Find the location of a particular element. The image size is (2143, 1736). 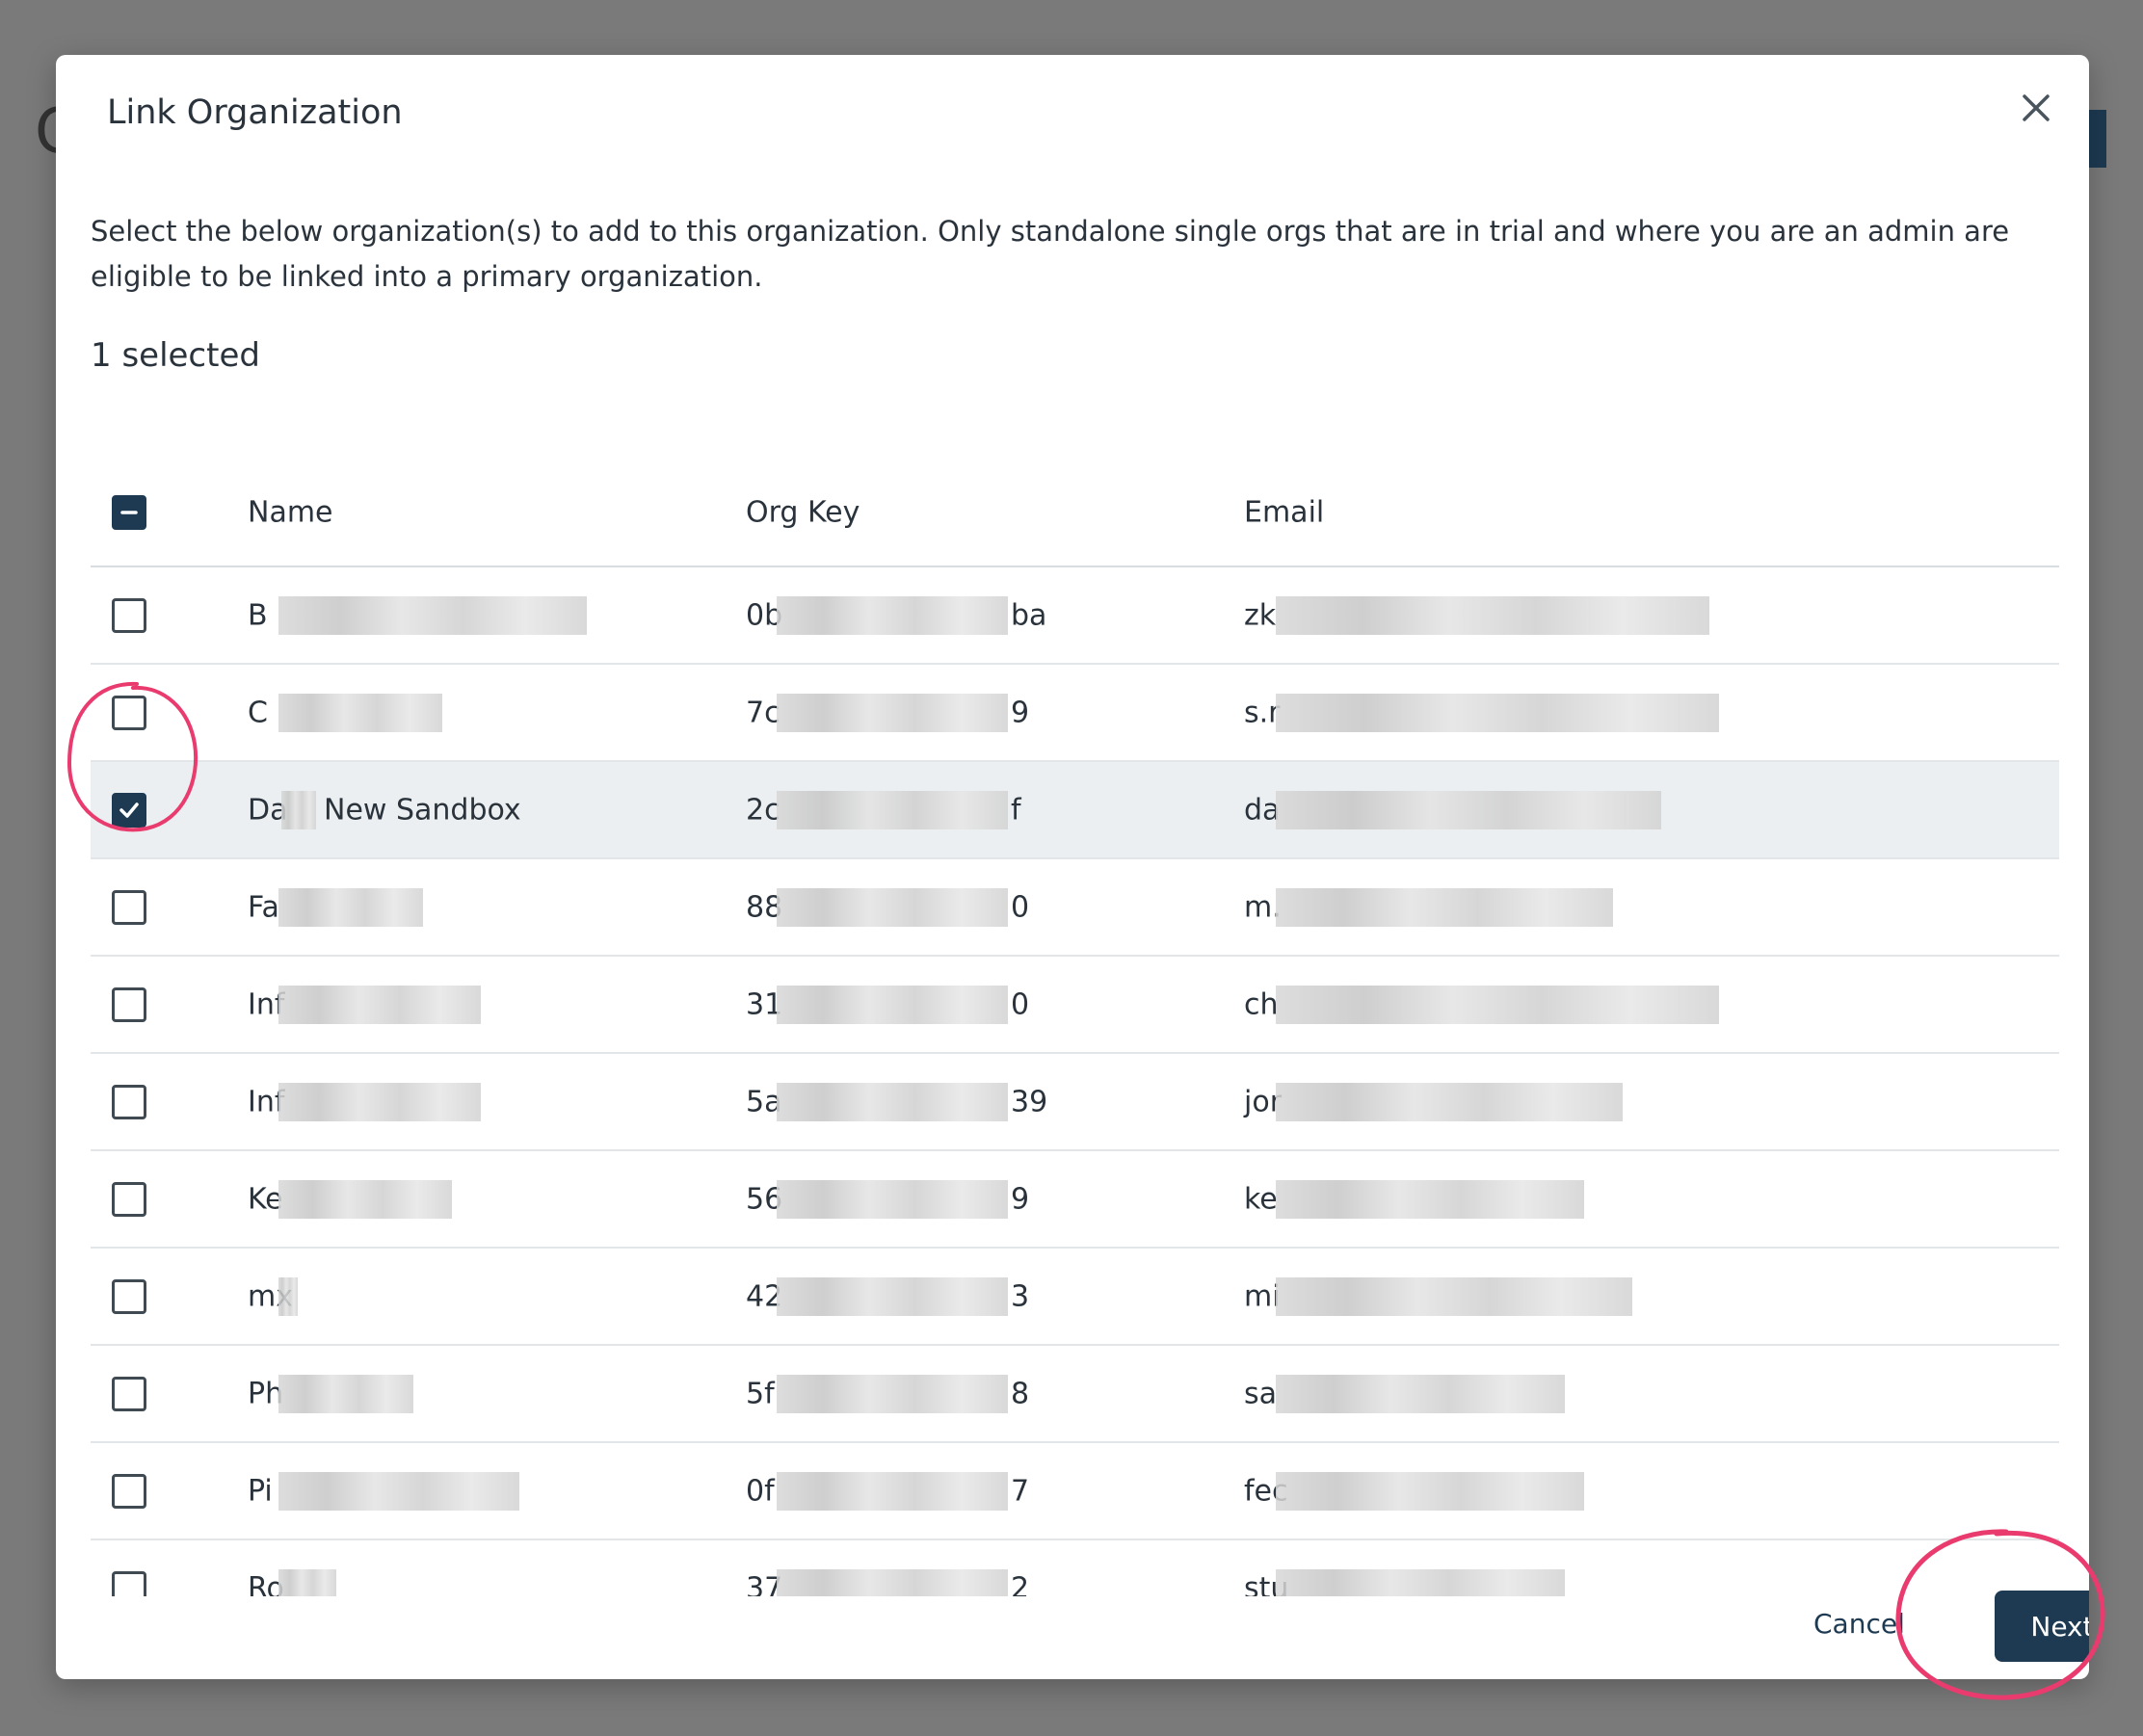

cell-org-key-end: 8 is located at coordinates (1020, 1393).